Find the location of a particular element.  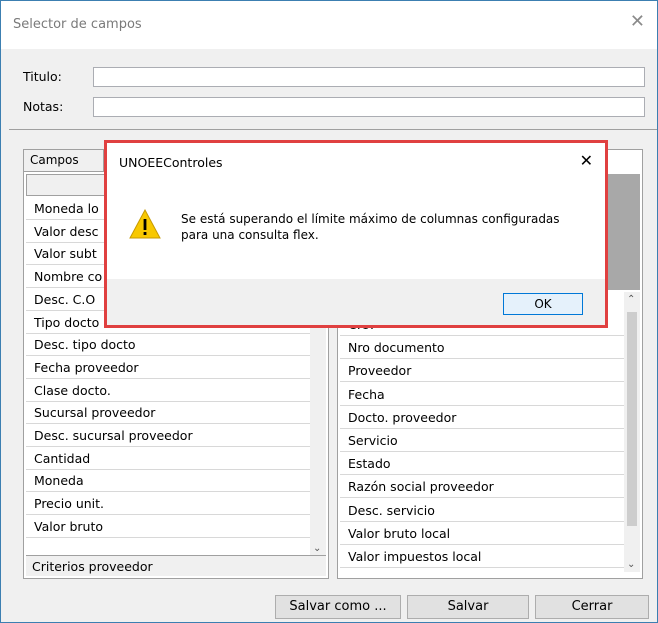

right-scrollbar: ⌃ ⌄ is located at coordinates (632, 432).